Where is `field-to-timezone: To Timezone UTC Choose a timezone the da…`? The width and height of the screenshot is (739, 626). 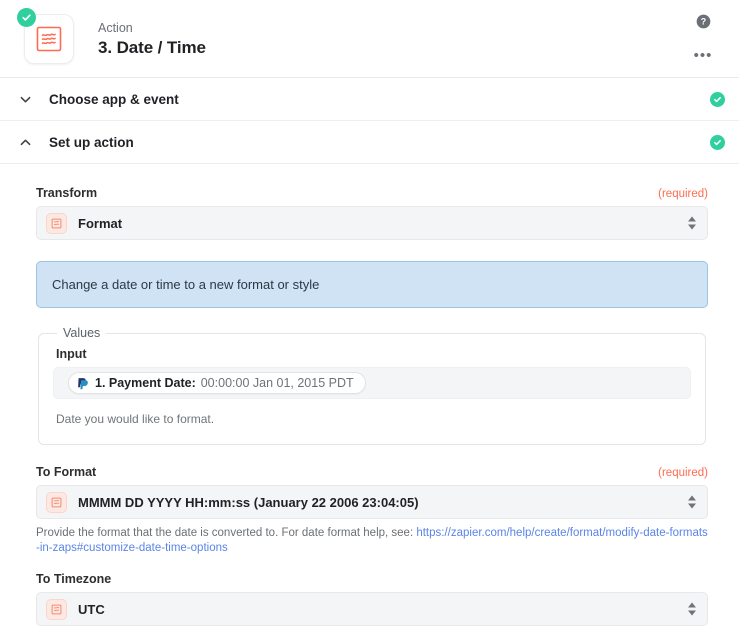
field-to-timezone: To Timezone UTC Choose a timezone the da… is located at coordinates (372, 599).